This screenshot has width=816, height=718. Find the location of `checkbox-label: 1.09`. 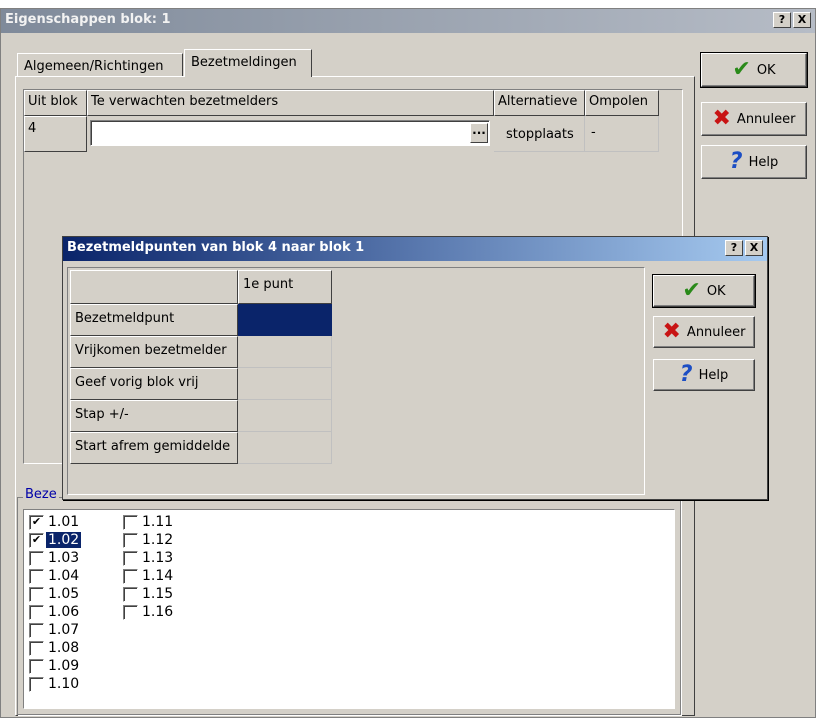

checkbox-label: 1.09 is located at coordinates (64, 666).